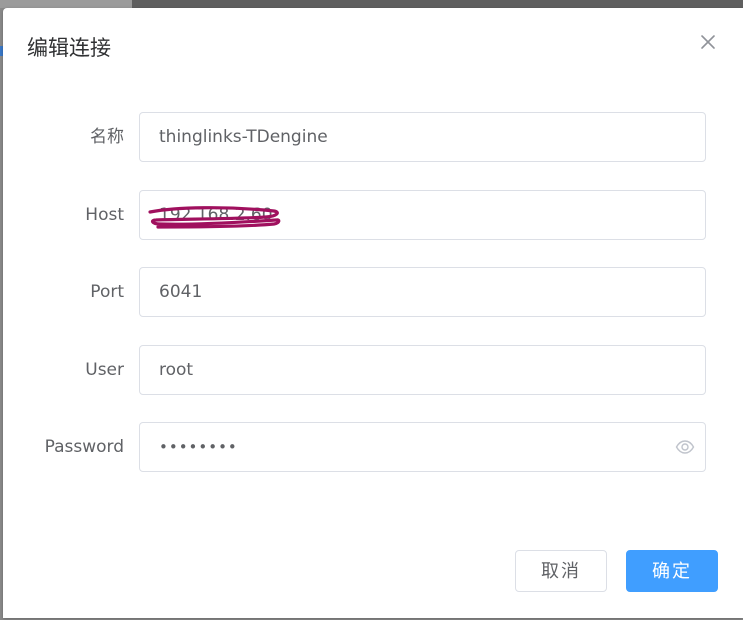 The image size is (743, 620). I want to click on form-row-password: Password, so click(373, 447).